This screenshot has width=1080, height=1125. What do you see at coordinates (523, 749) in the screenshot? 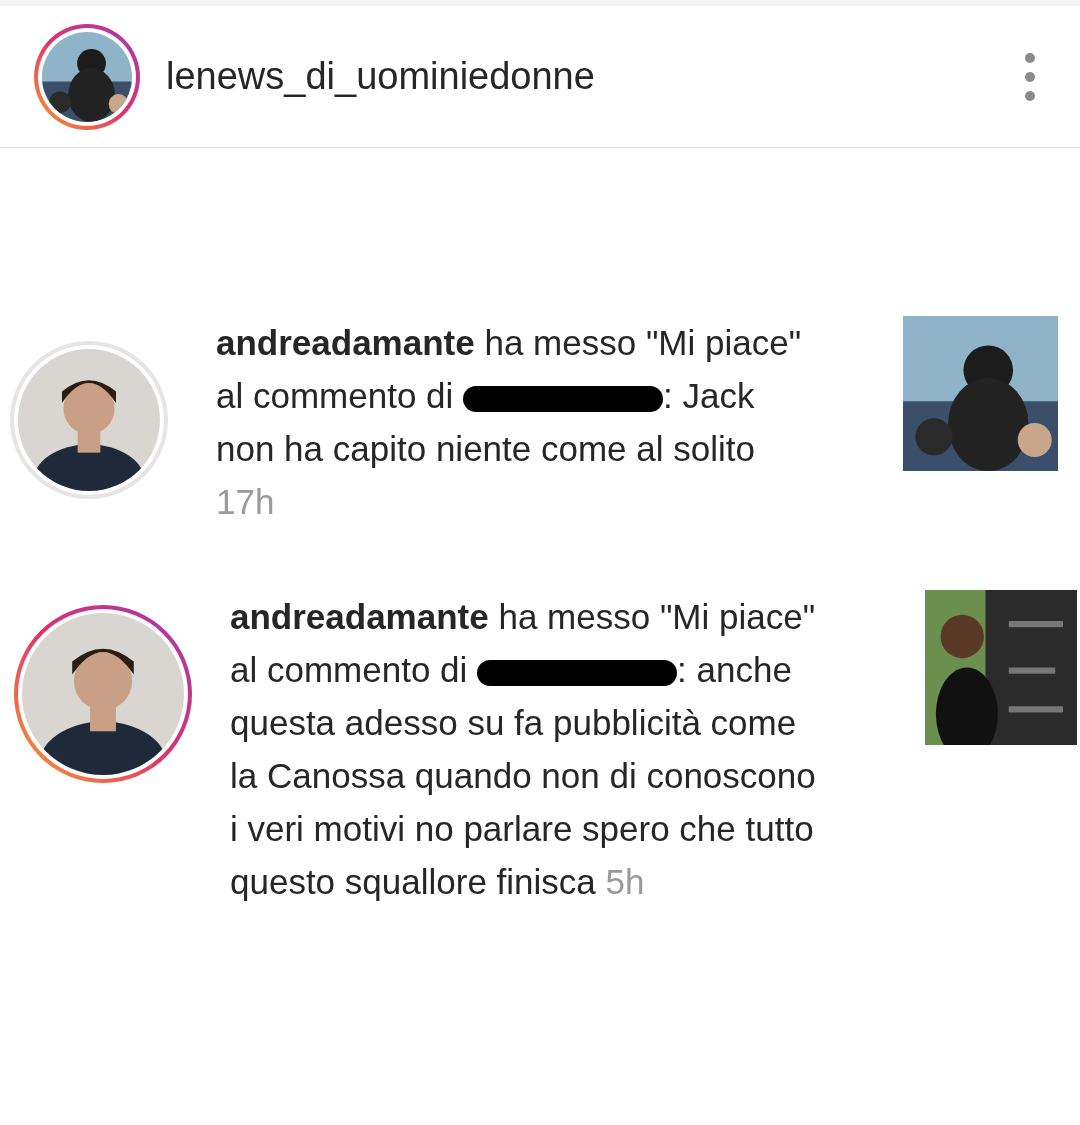
I see `notification-text: andreadamante ha messo "Mi piace" al commento di : anche questa adesso su fa pubblicità come la Canossa quando non di conoscono i veri motivi no parlare spero che tutto questo squallore finisca 5h` at bounding box center [523, 749].